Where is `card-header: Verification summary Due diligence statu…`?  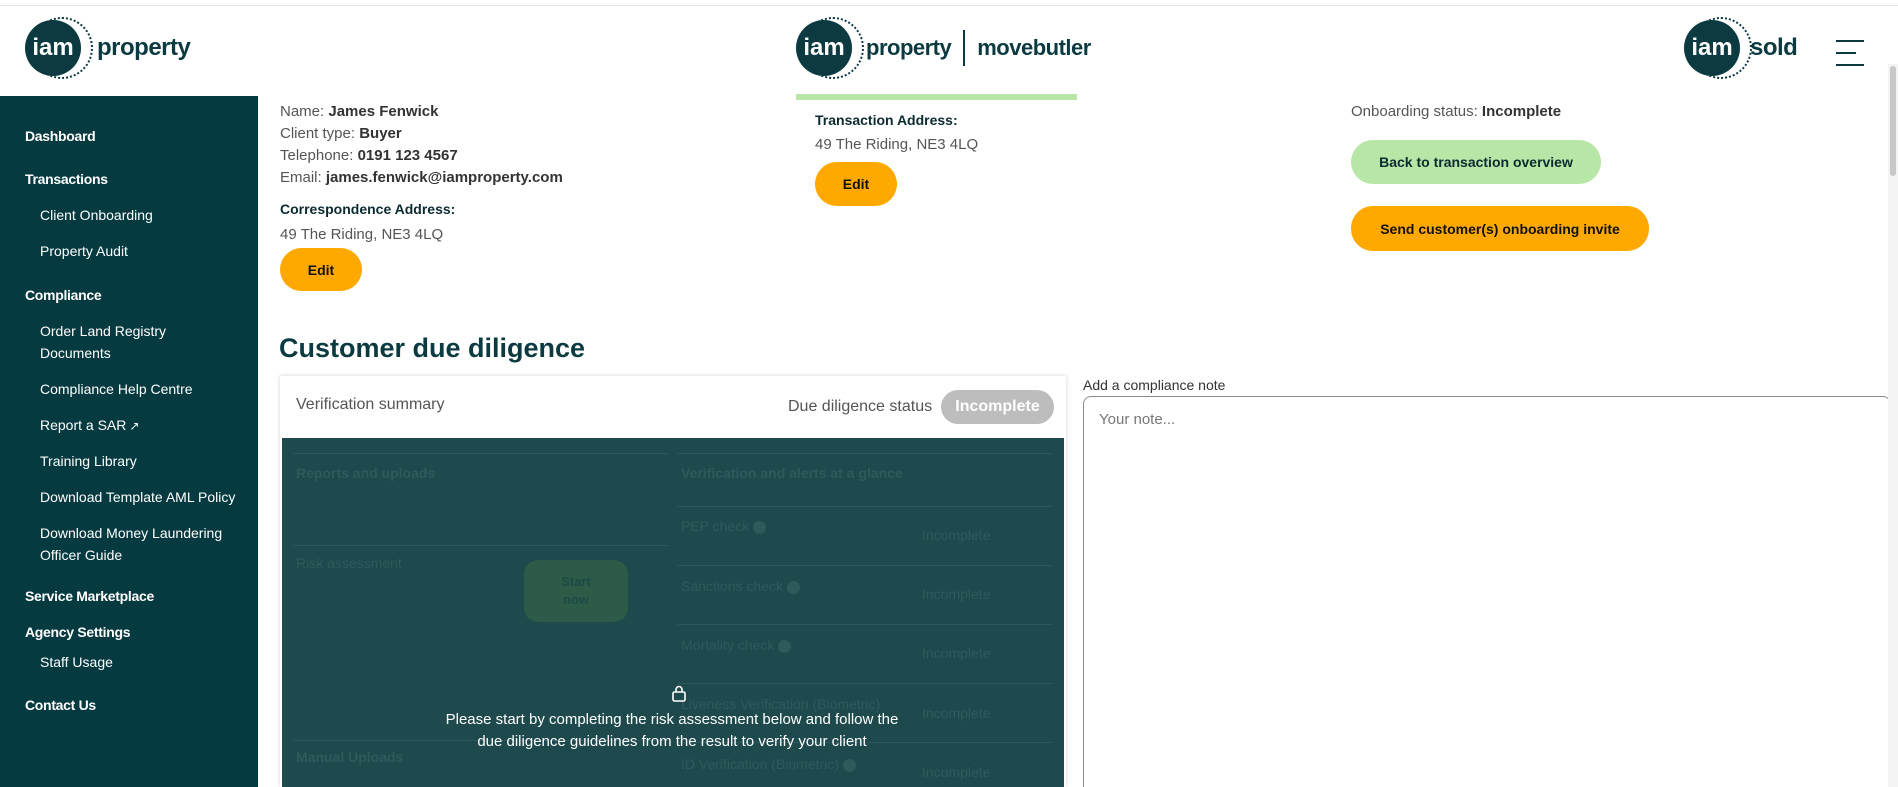 card-header: Verification summary Due diligence statu… is located at coordinates (673, 407).